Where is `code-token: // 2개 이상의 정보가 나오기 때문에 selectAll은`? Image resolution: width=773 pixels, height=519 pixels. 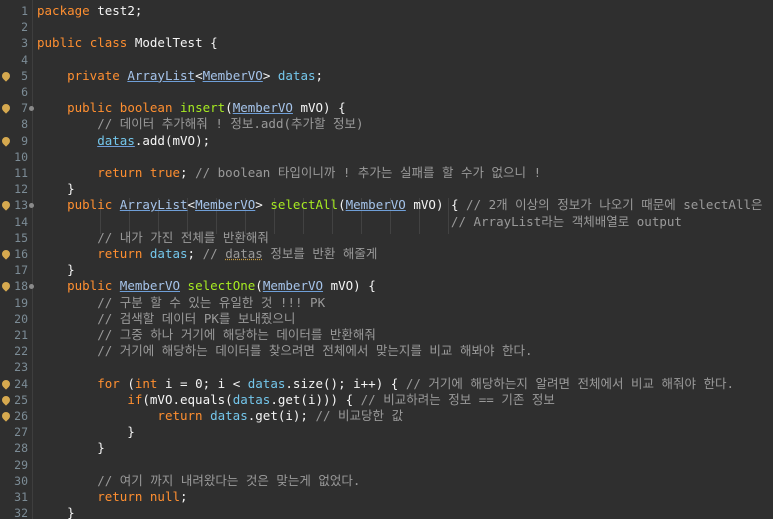
code-token: // 2개 이상의 정보가 나오기 때문에 selectAll은 is located at coordinates (614, 205).